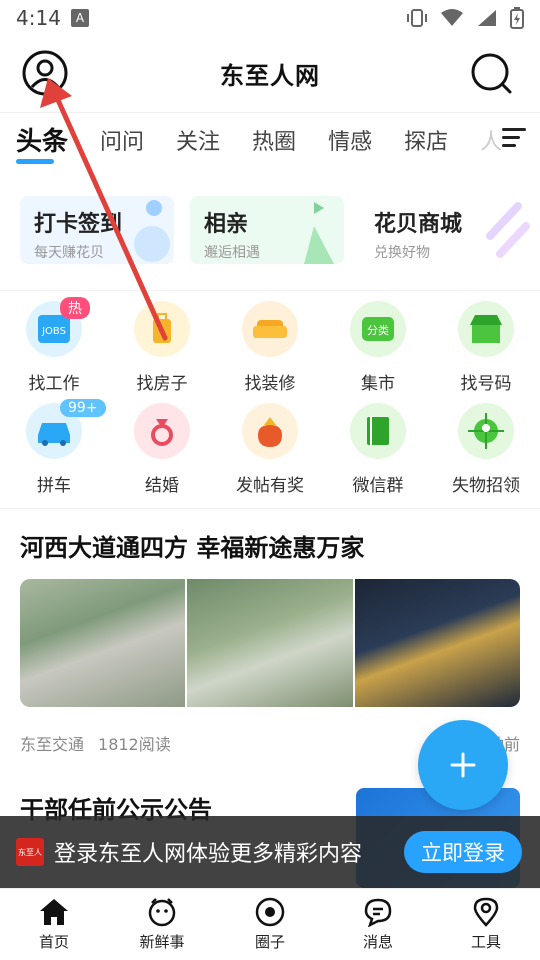  What do you see at coordinates (378, 912) in the screenshot?
I see `message-icon` at bounding box center [378, 912].